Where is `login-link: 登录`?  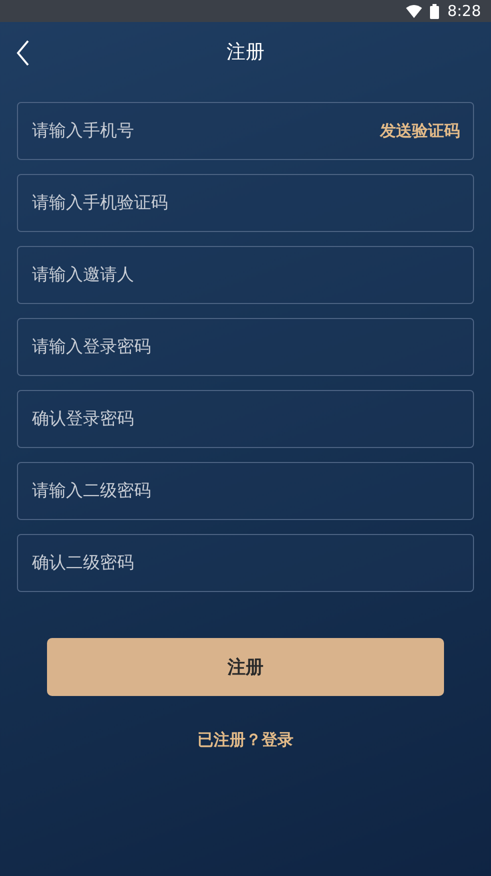
login-link: 登录 is located at coordinates (278, 740).